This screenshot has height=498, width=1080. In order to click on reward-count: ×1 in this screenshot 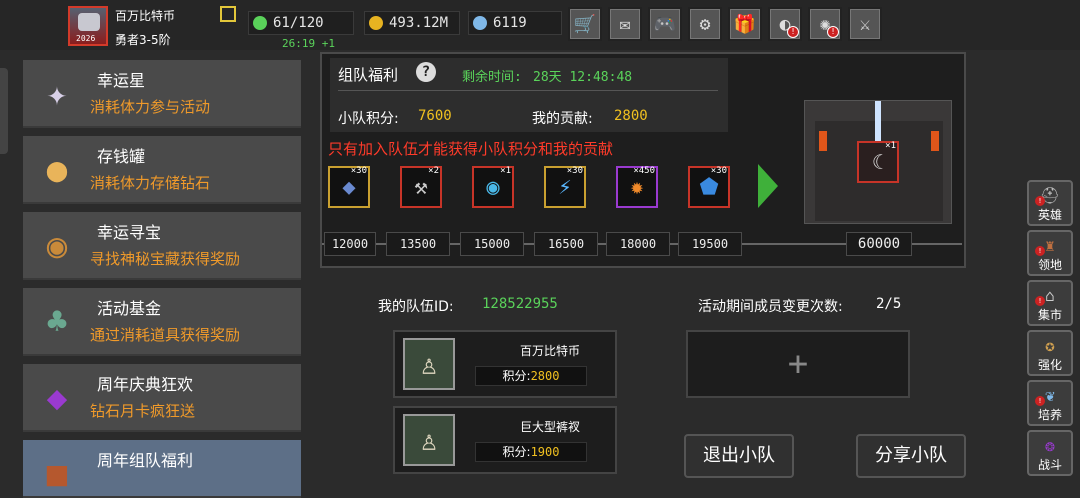, I will do `click(890, 146)`.